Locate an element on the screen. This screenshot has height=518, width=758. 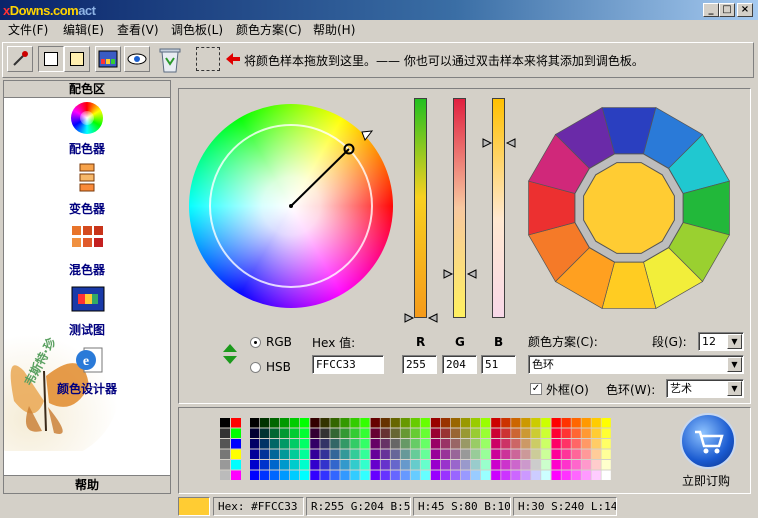
menu-edit: 编辑(E) is located at coordinates (83, 30).